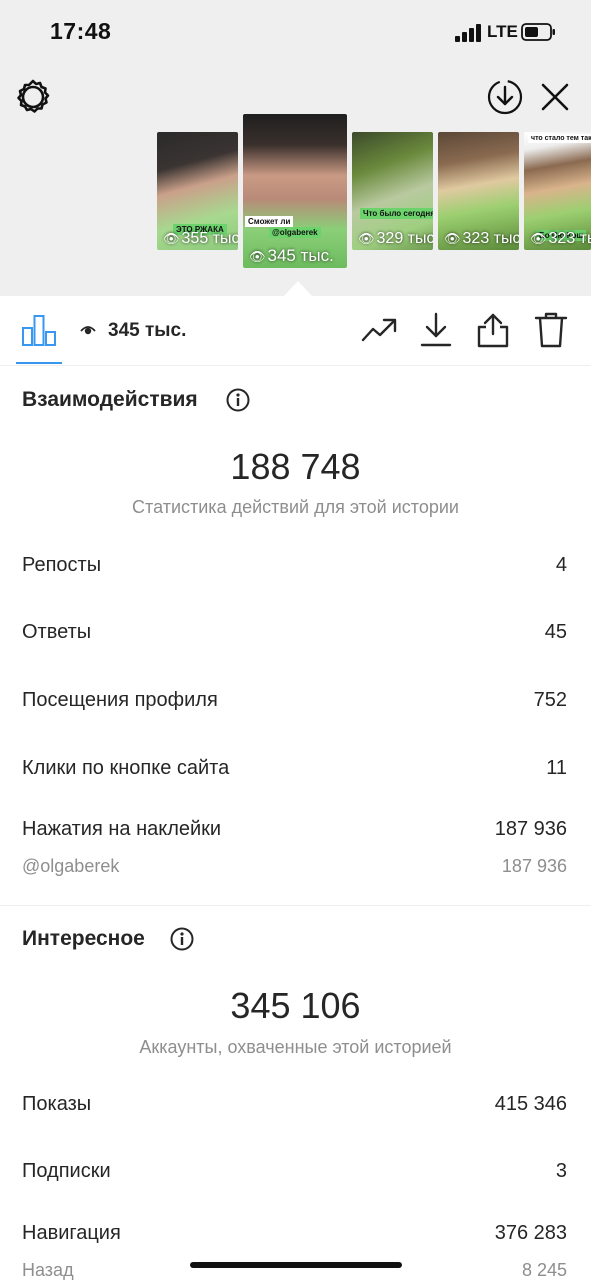 The image size is (591, 1280). Describe the element at coordinates (71, 1233) in the screenshot. I see `stat-label-navigation: Навигация` at that location.